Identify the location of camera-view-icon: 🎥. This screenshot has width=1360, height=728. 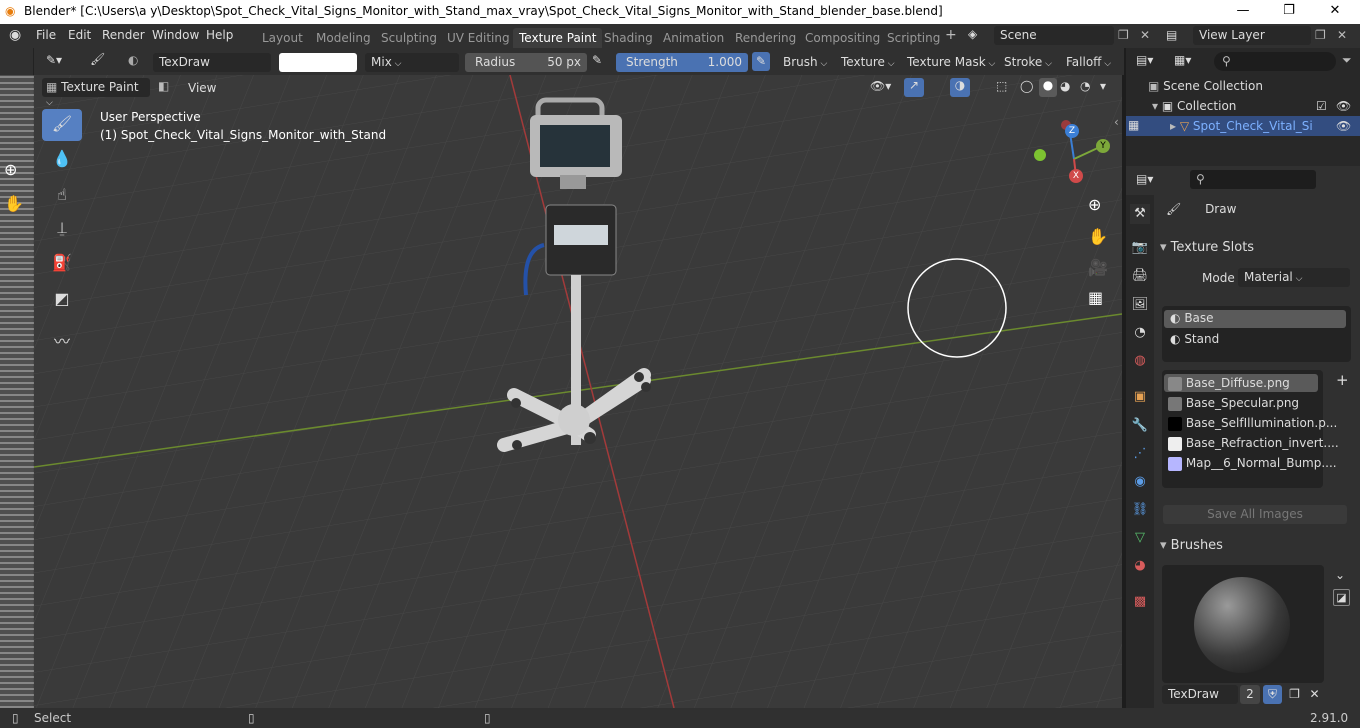
(1098, 267).